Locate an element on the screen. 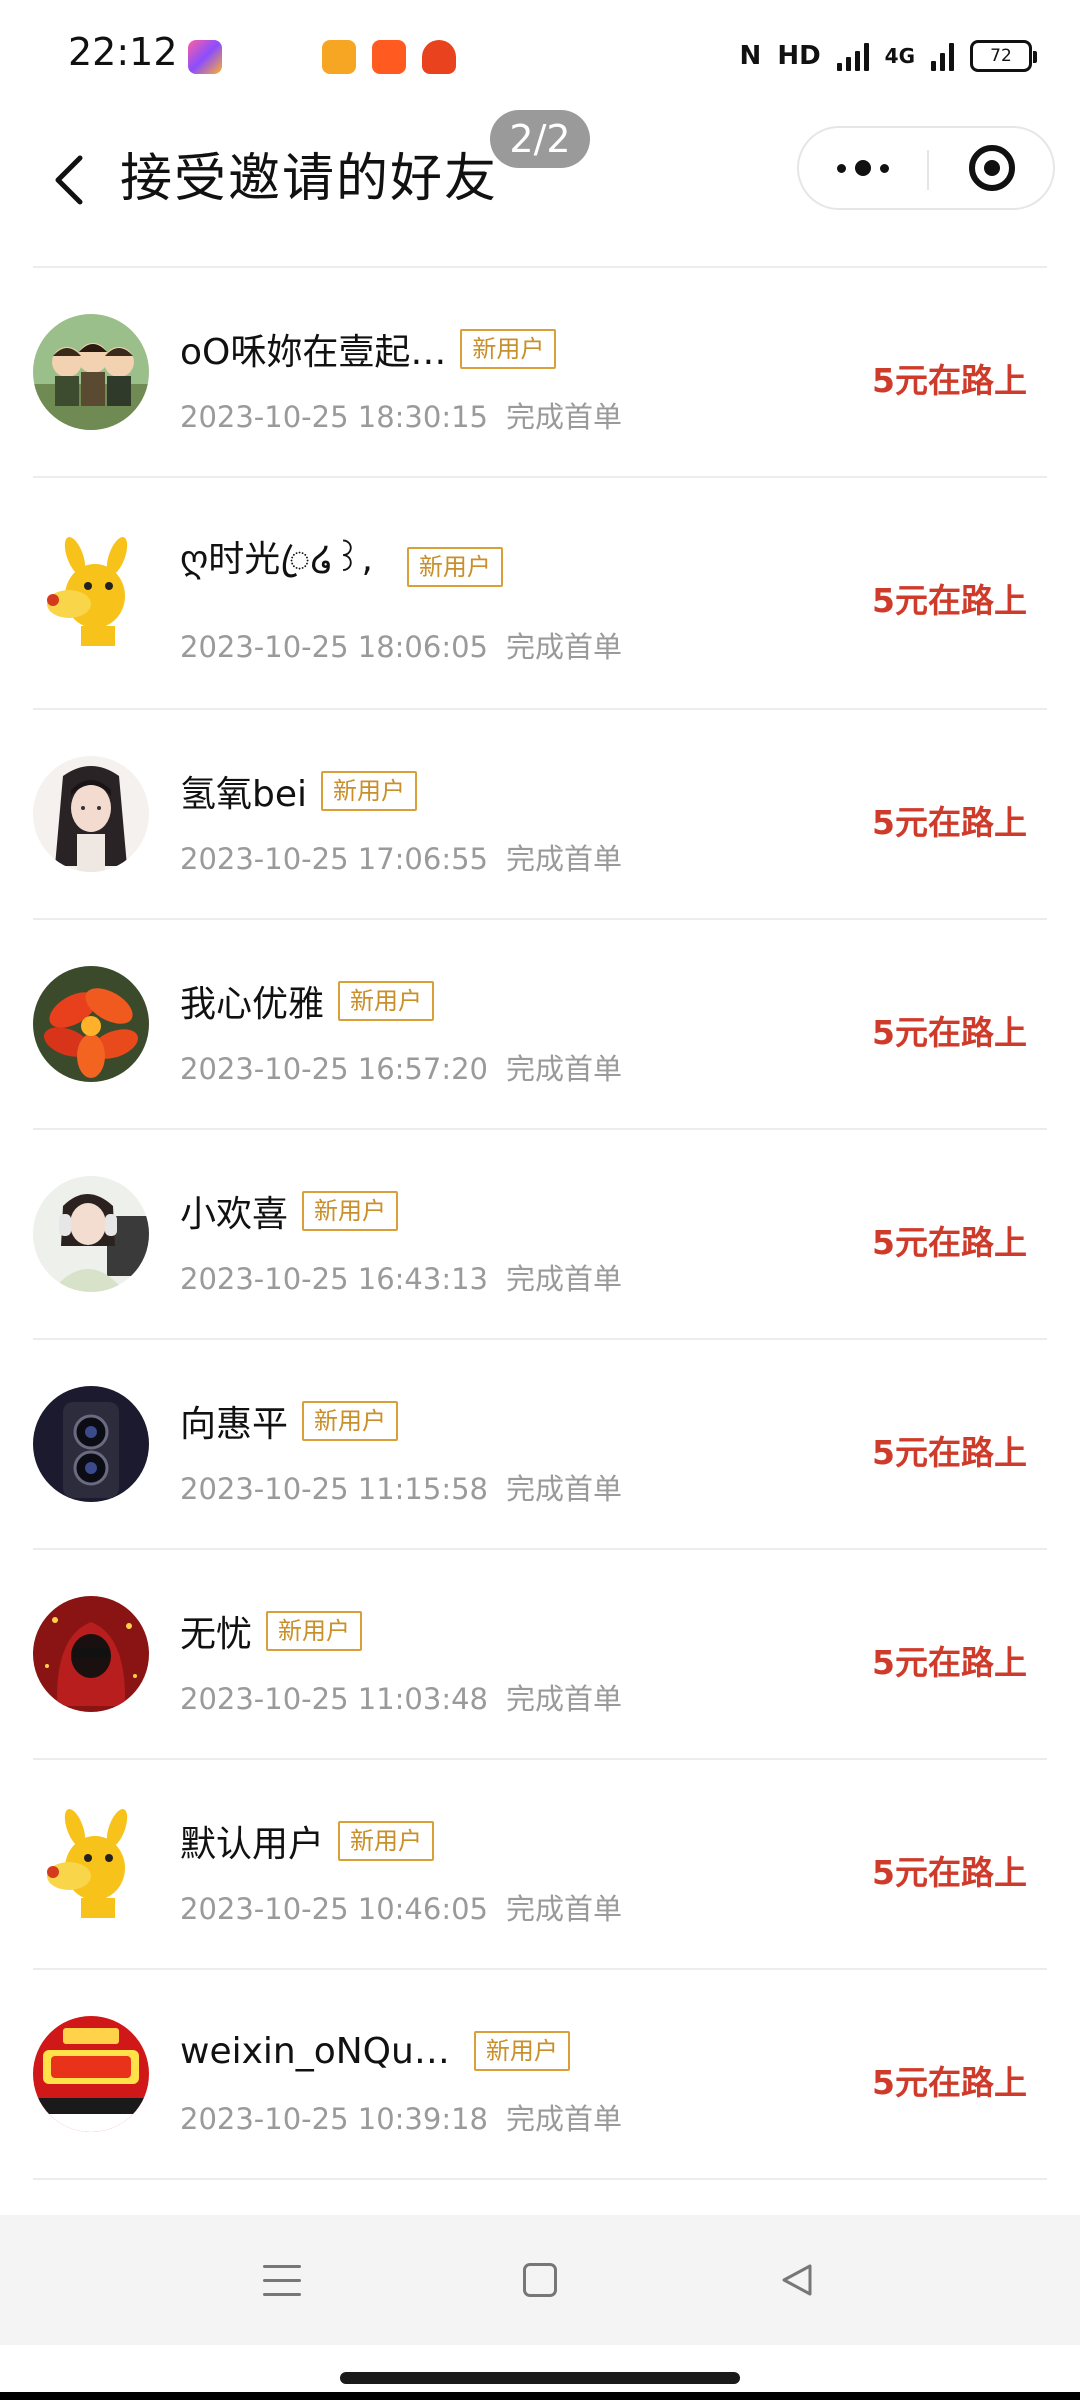 This screenshot has width=1080, height=2400. list-item: 氢氧bei 新用户 2023-10-25 17:06:55 完成首单 5元在路上 is located at coordinates (540, 815).